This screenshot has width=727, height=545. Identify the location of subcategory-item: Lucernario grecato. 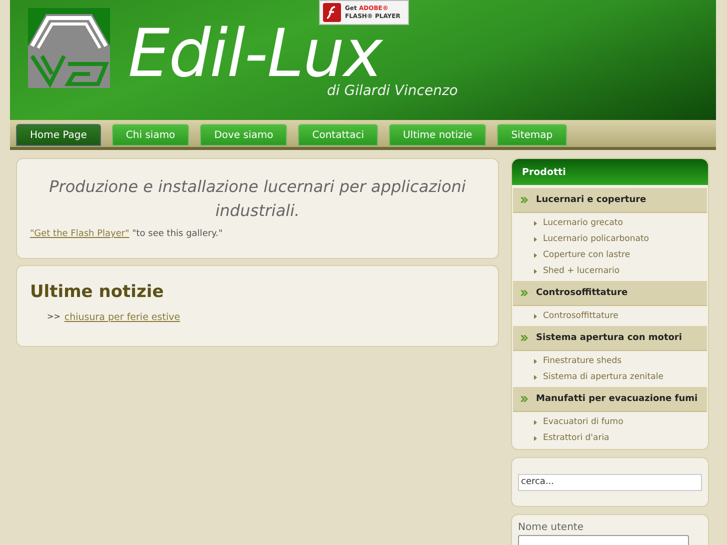
(610, 223).